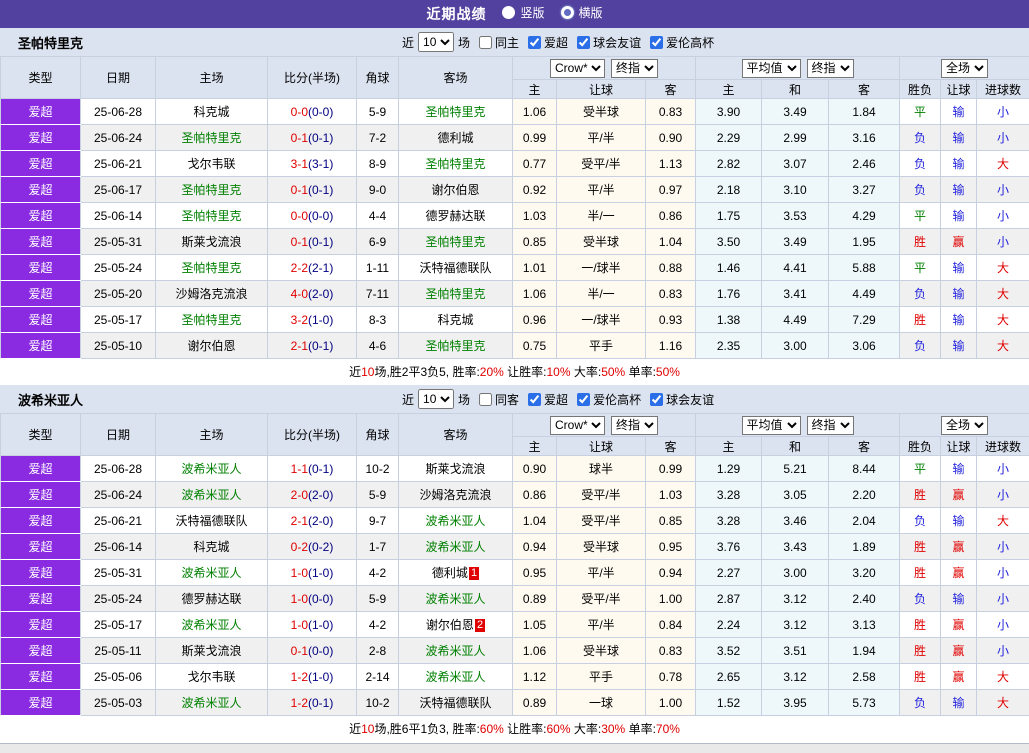 The width and height of the screenshot is (1029, 753). Describe the element at coordinates (671, 573) in the screenshot. I see `odds-away-cell: 0.94` at that location.